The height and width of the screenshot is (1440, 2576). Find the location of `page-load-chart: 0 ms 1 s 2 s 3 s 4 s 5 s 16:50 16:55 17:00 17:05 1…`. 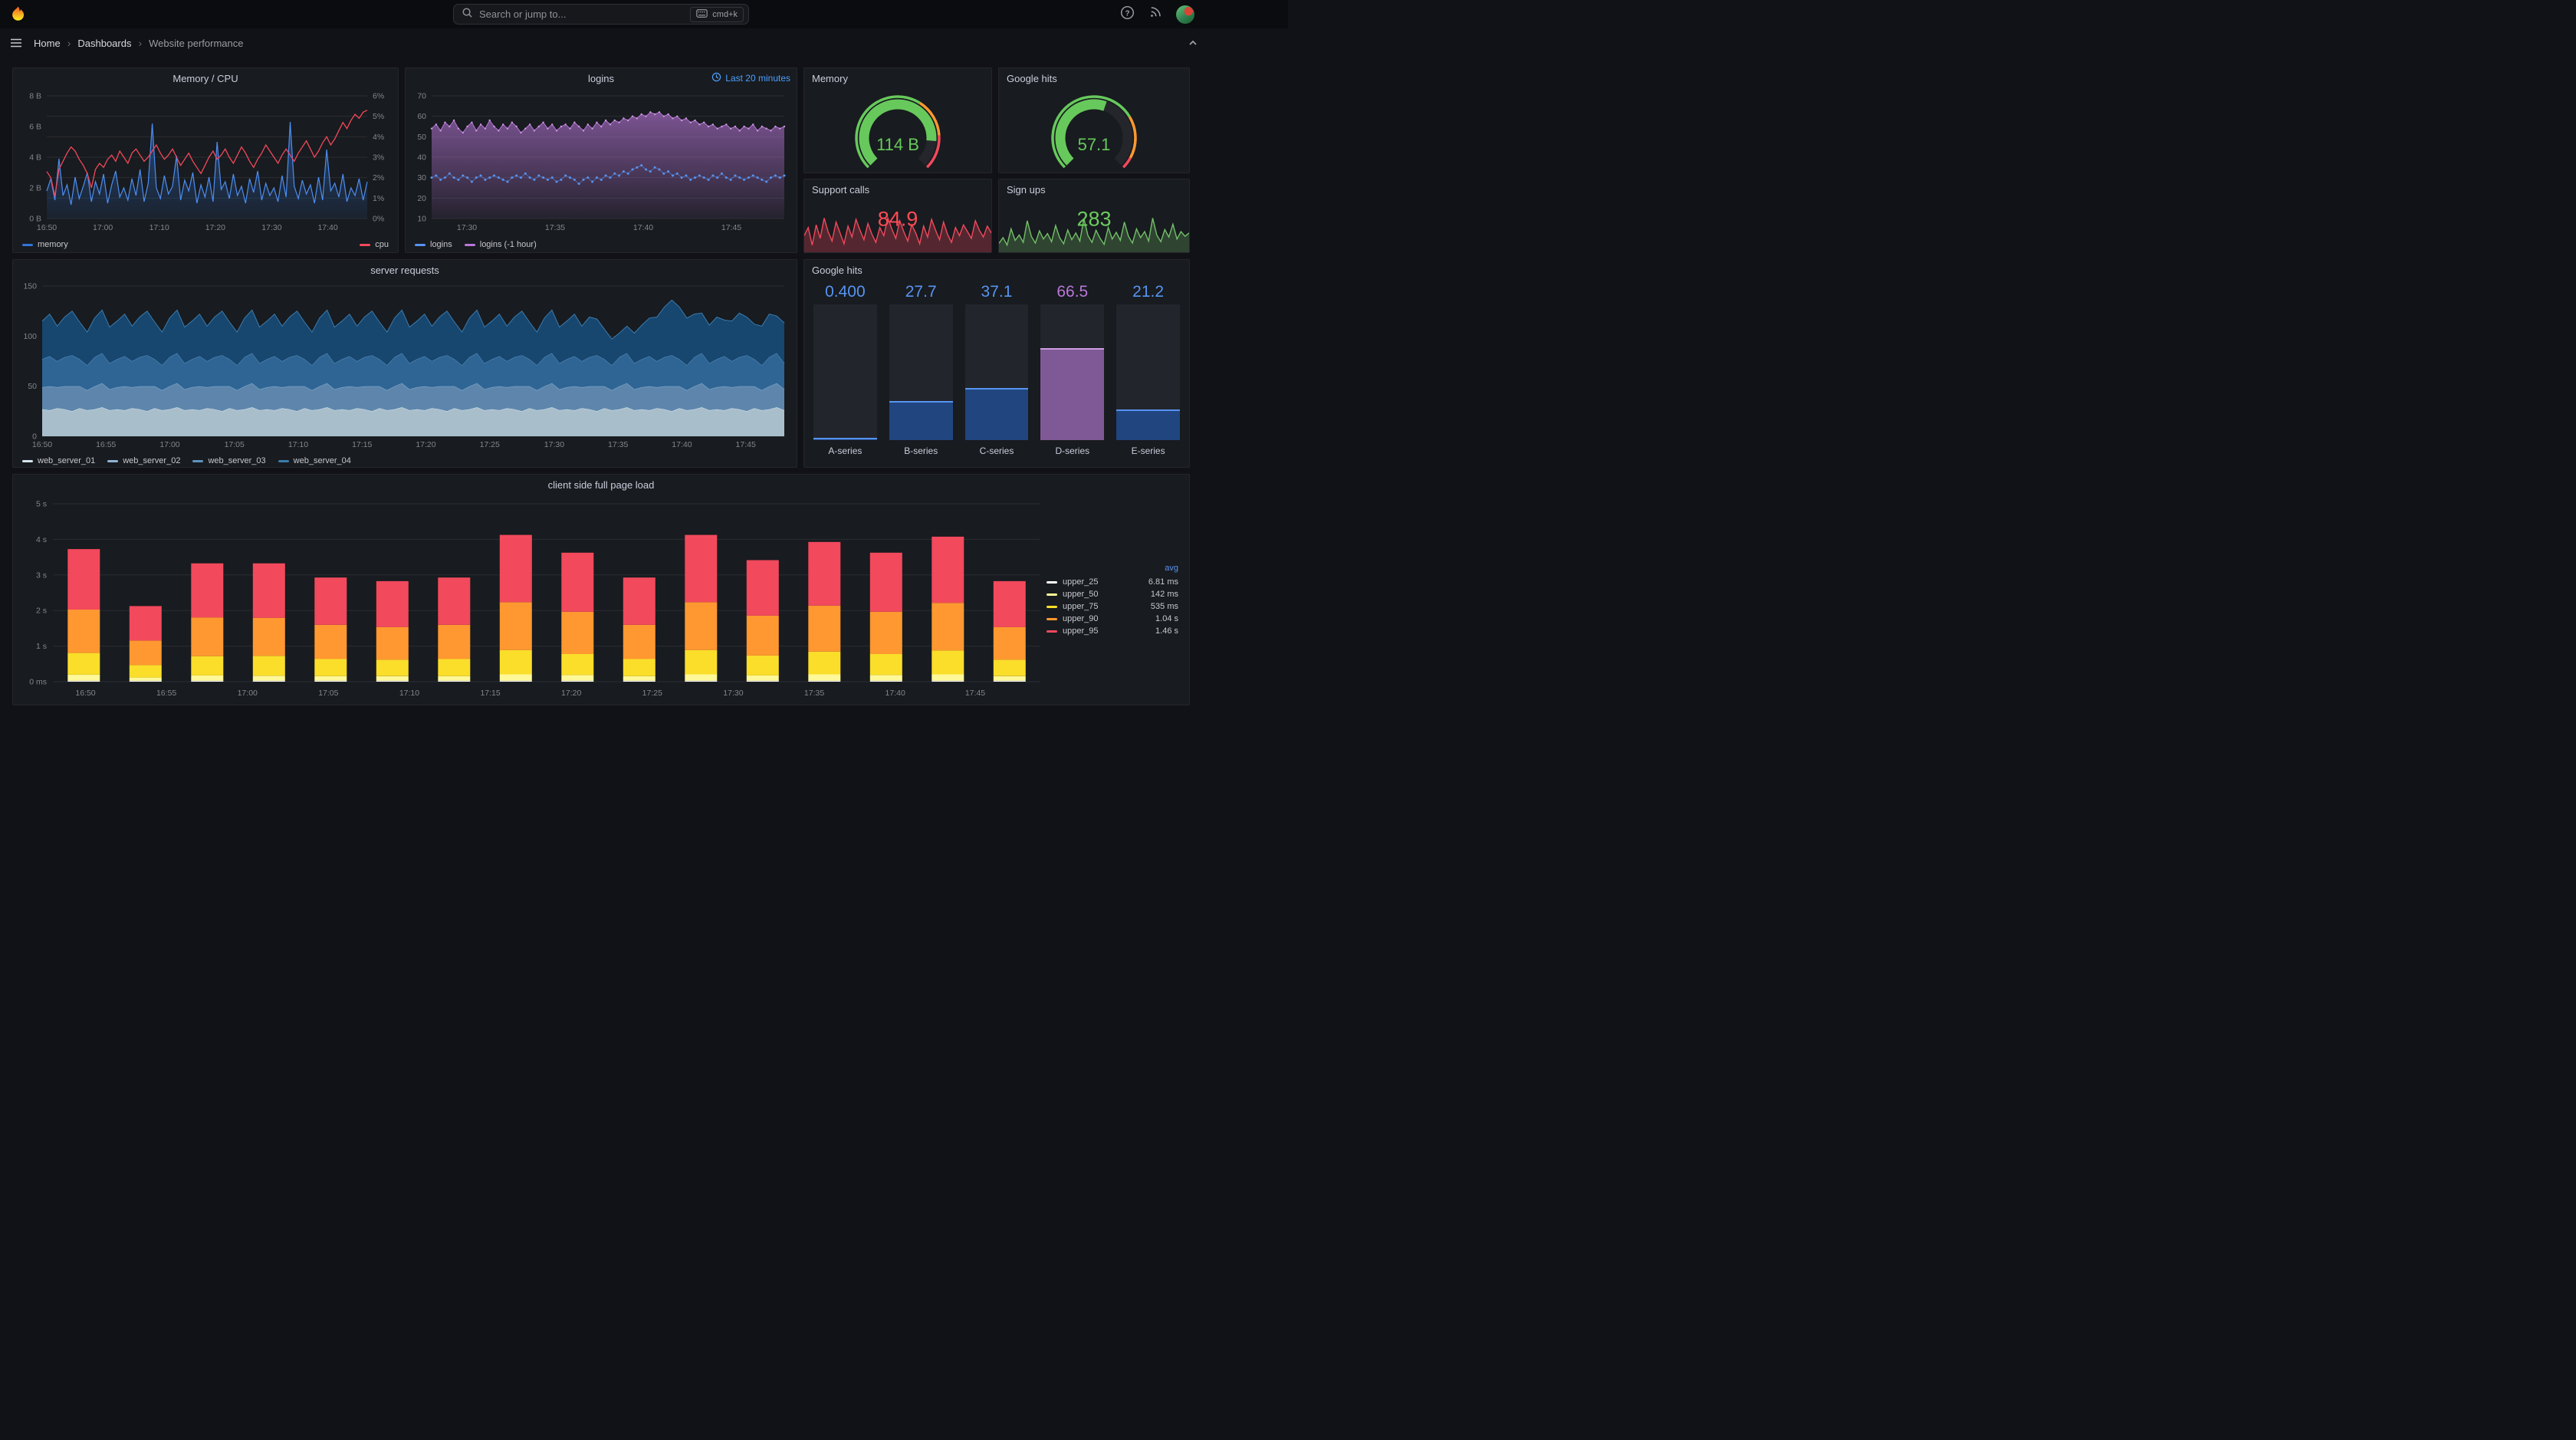

page-load-chart: 0 ms 1 s 2 s 3 s 4 s 5 s 16:50 16:55 17:00 17:05 1… is located at coordinates (532, 600).